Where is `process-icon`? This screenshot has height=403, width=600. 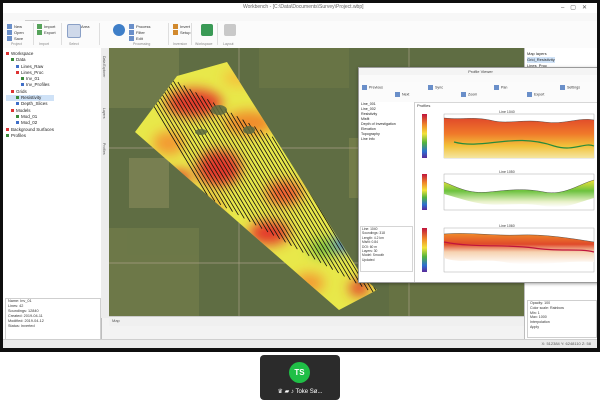
process-icon is located at coordinates (119, 30).